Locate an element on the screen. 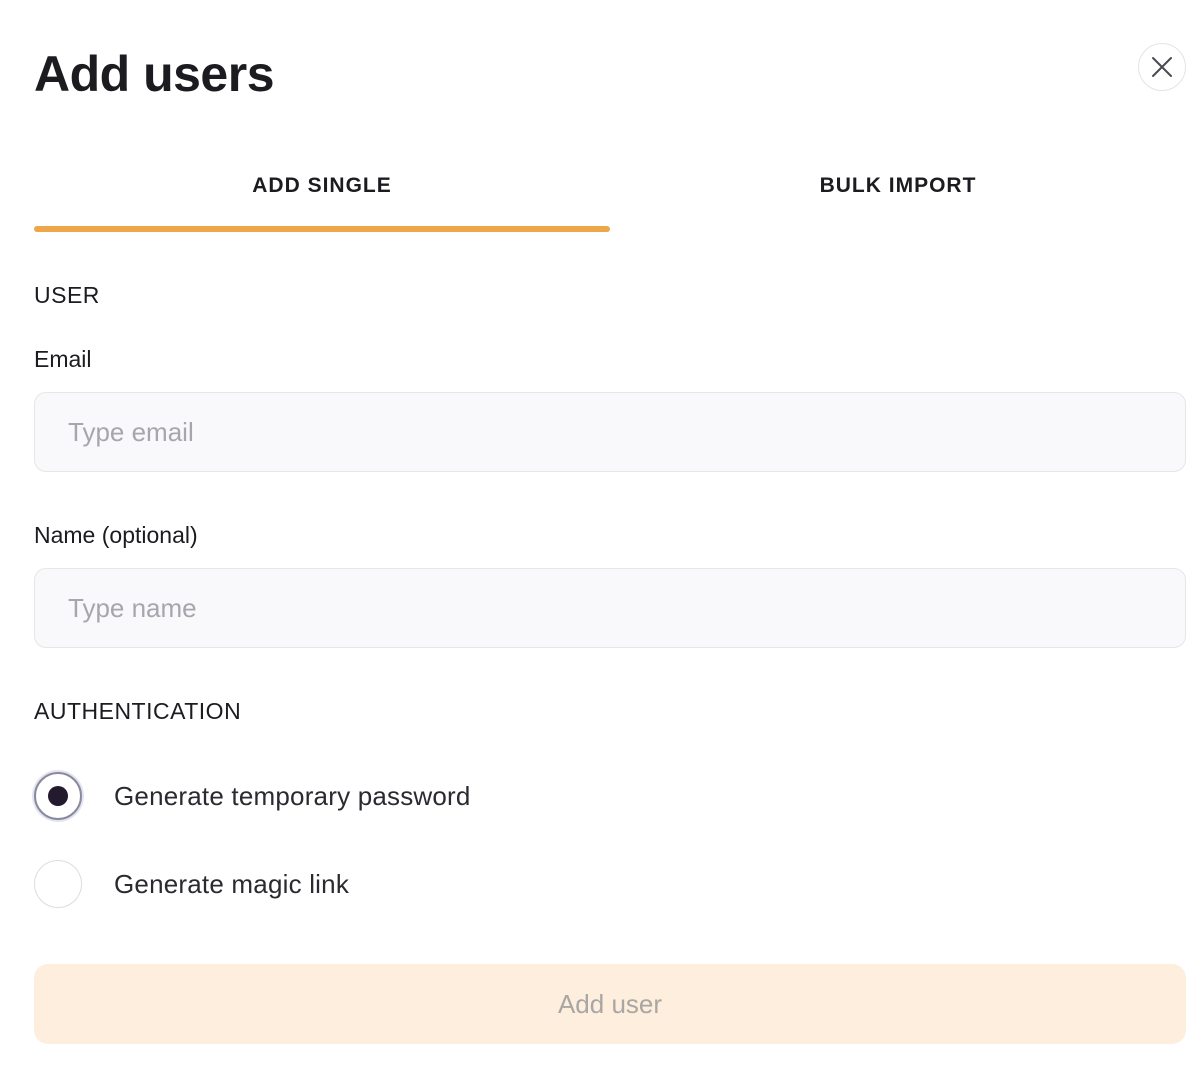 The image size is (1204, 1076). email-field is located at coordinates (610, 432).